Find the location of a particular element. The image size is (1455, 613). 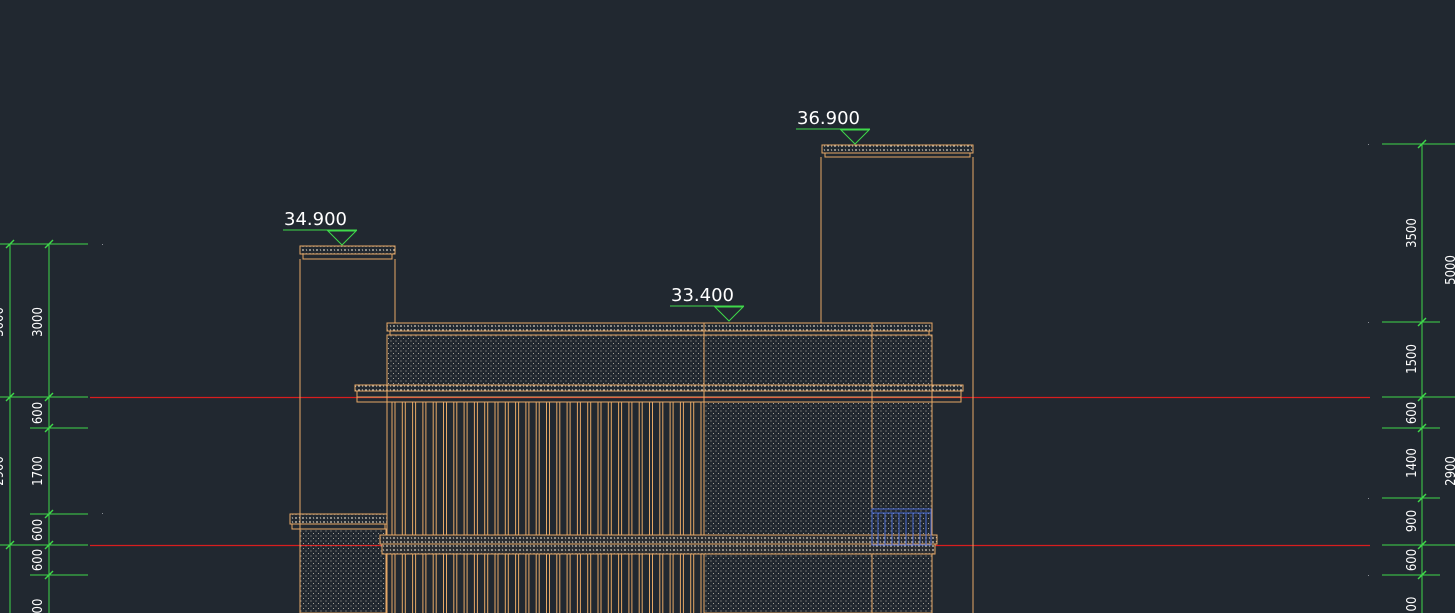

right-dim-3500: 3500 is located at coordinates (1412, 233).